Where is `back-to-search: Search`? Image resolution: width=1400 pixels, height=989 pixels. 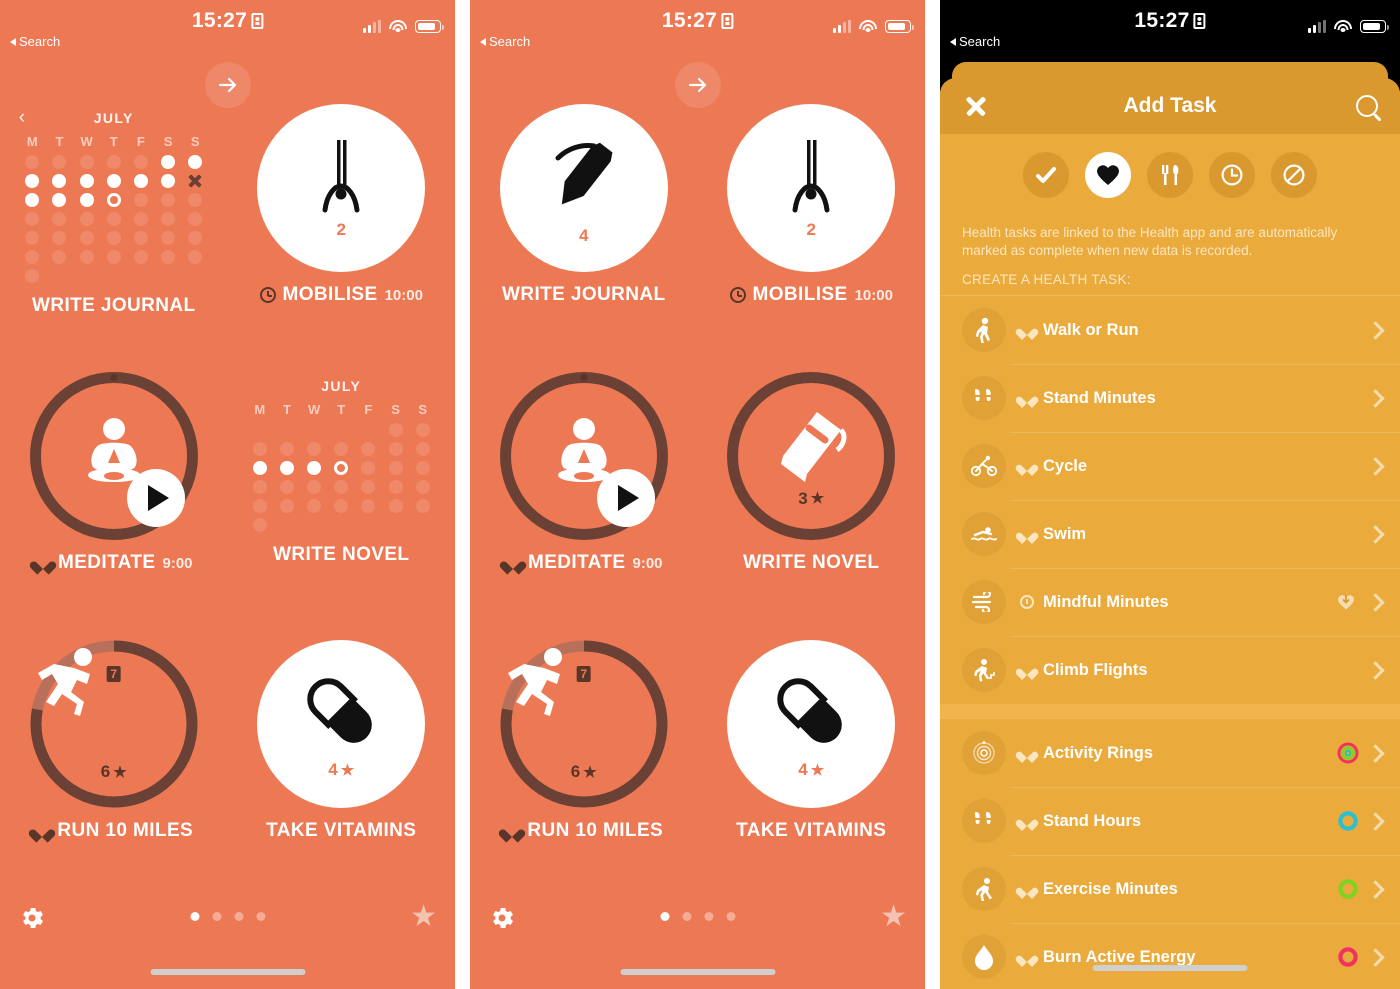
back-to-search: Search is located at coordinates (35, 41).